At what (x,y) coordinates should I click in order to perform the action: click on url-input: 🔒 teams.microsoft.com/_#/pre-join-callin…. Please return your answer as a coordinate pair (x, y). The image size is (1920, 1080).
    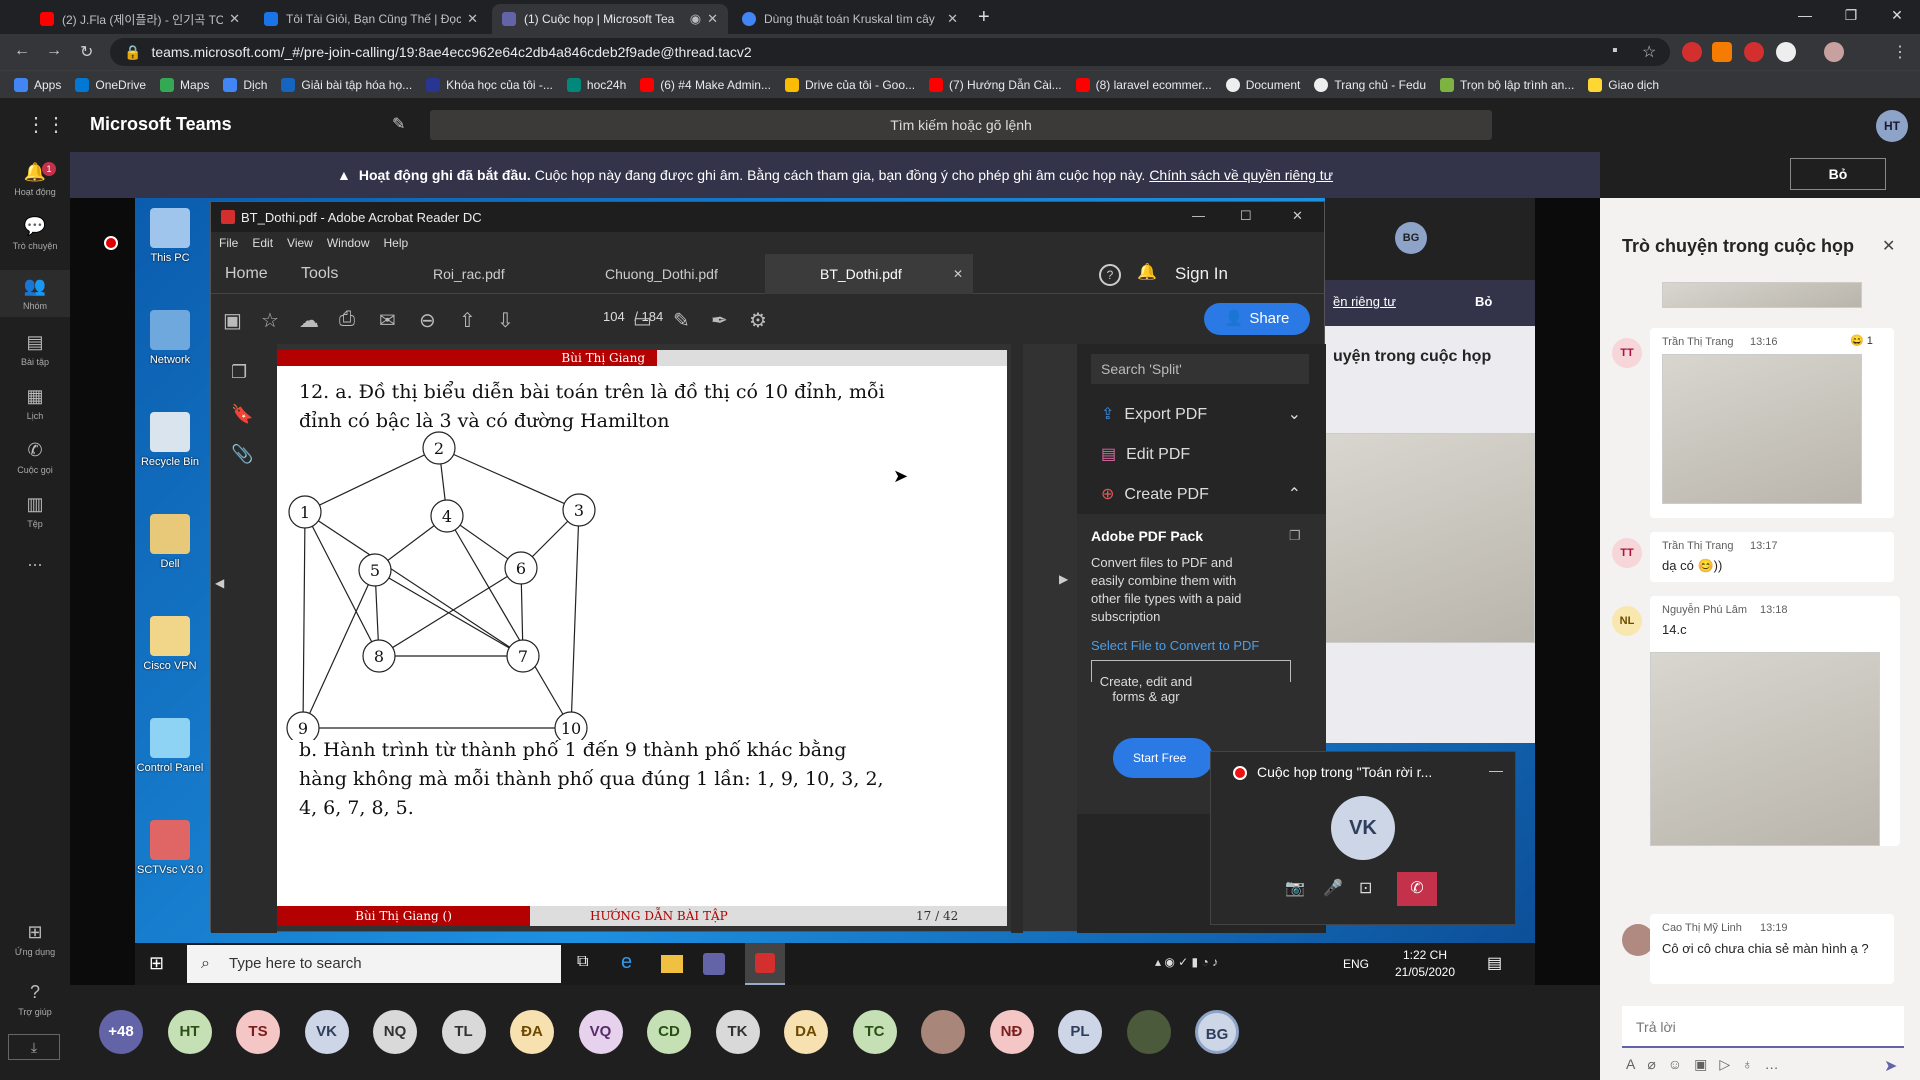
    Looking at the image, I should click on (890, 52).